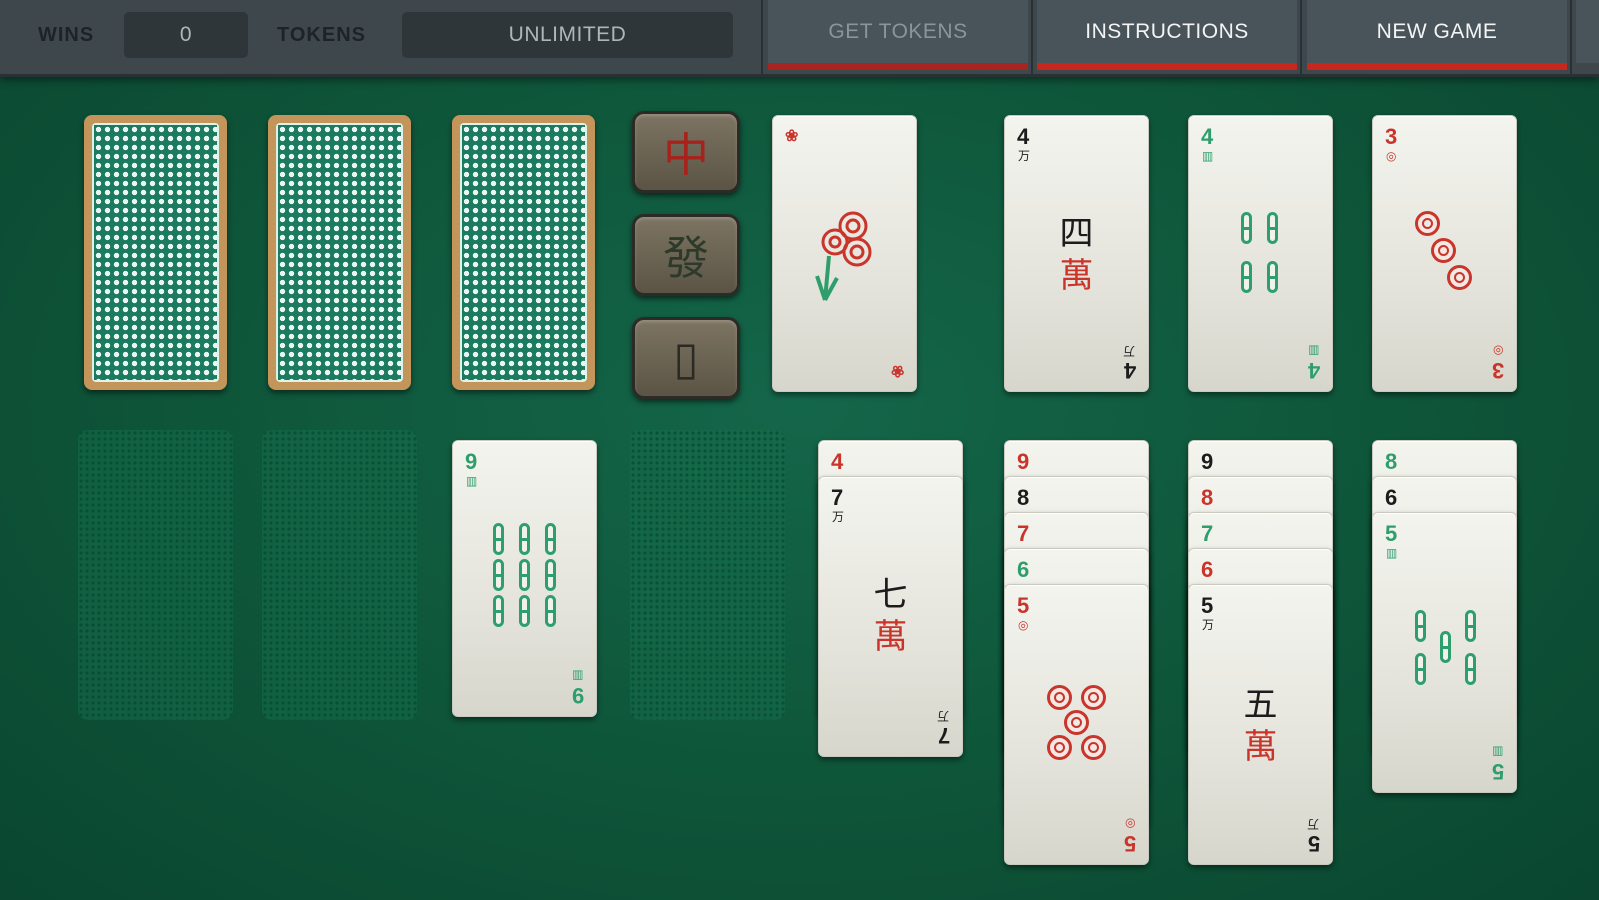 The height and width of the screenshot is (900, 1599). Describe the element at coordinates (844, 253) in the screenshot. I see `foundation-flower-card: ❀ ❀` at that location.